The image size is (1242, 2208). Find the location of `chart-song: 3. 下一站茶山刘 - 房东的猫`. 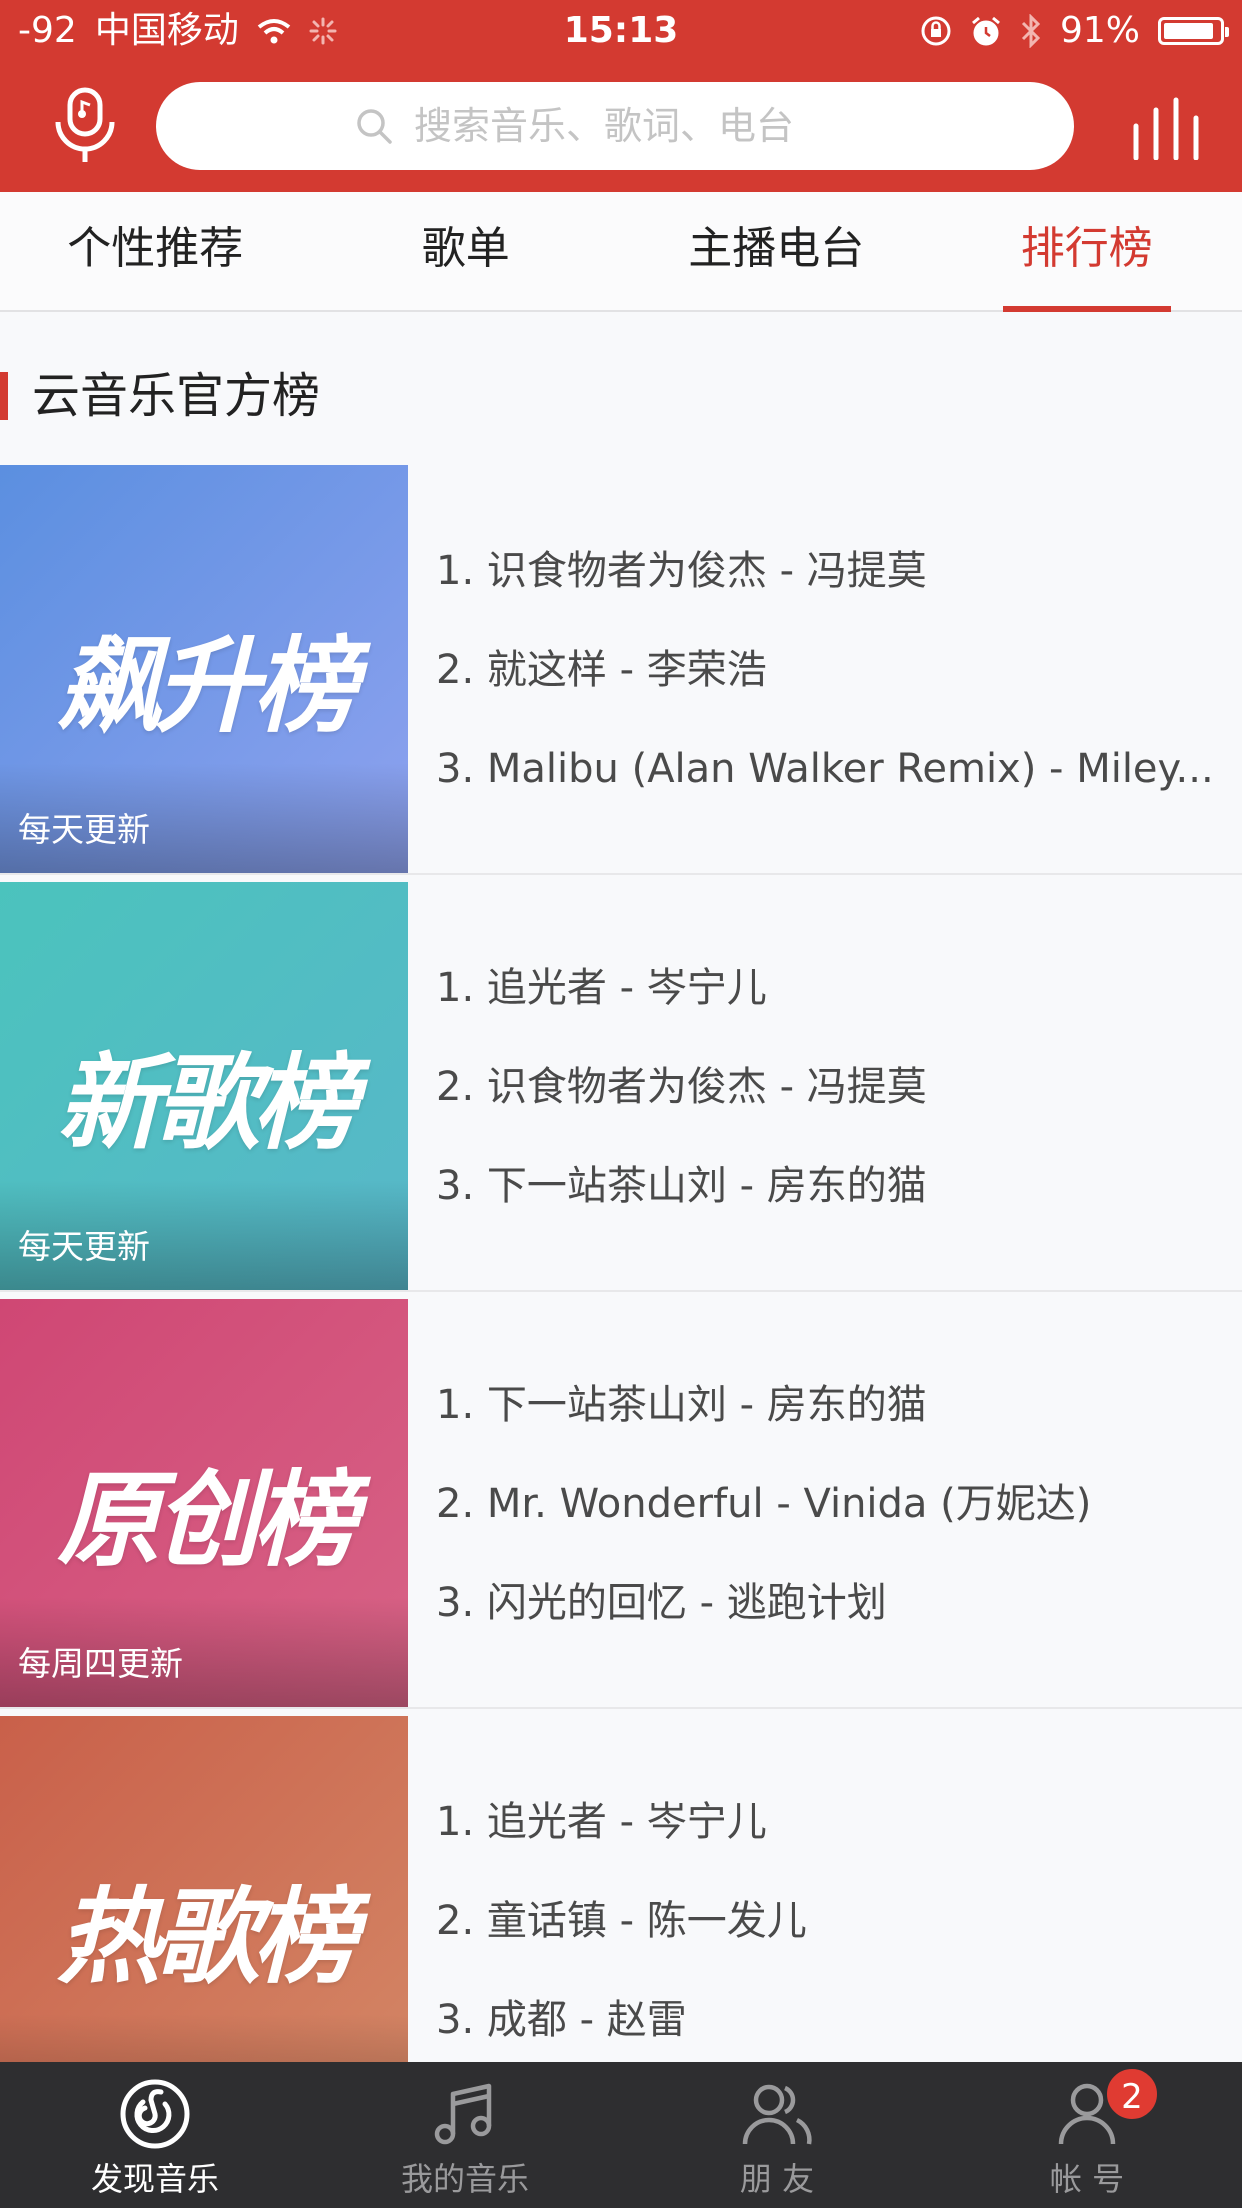

chart-song: 3. 下一站茶山刘 - 房东的猫 is located at coordinates (681, 1186).